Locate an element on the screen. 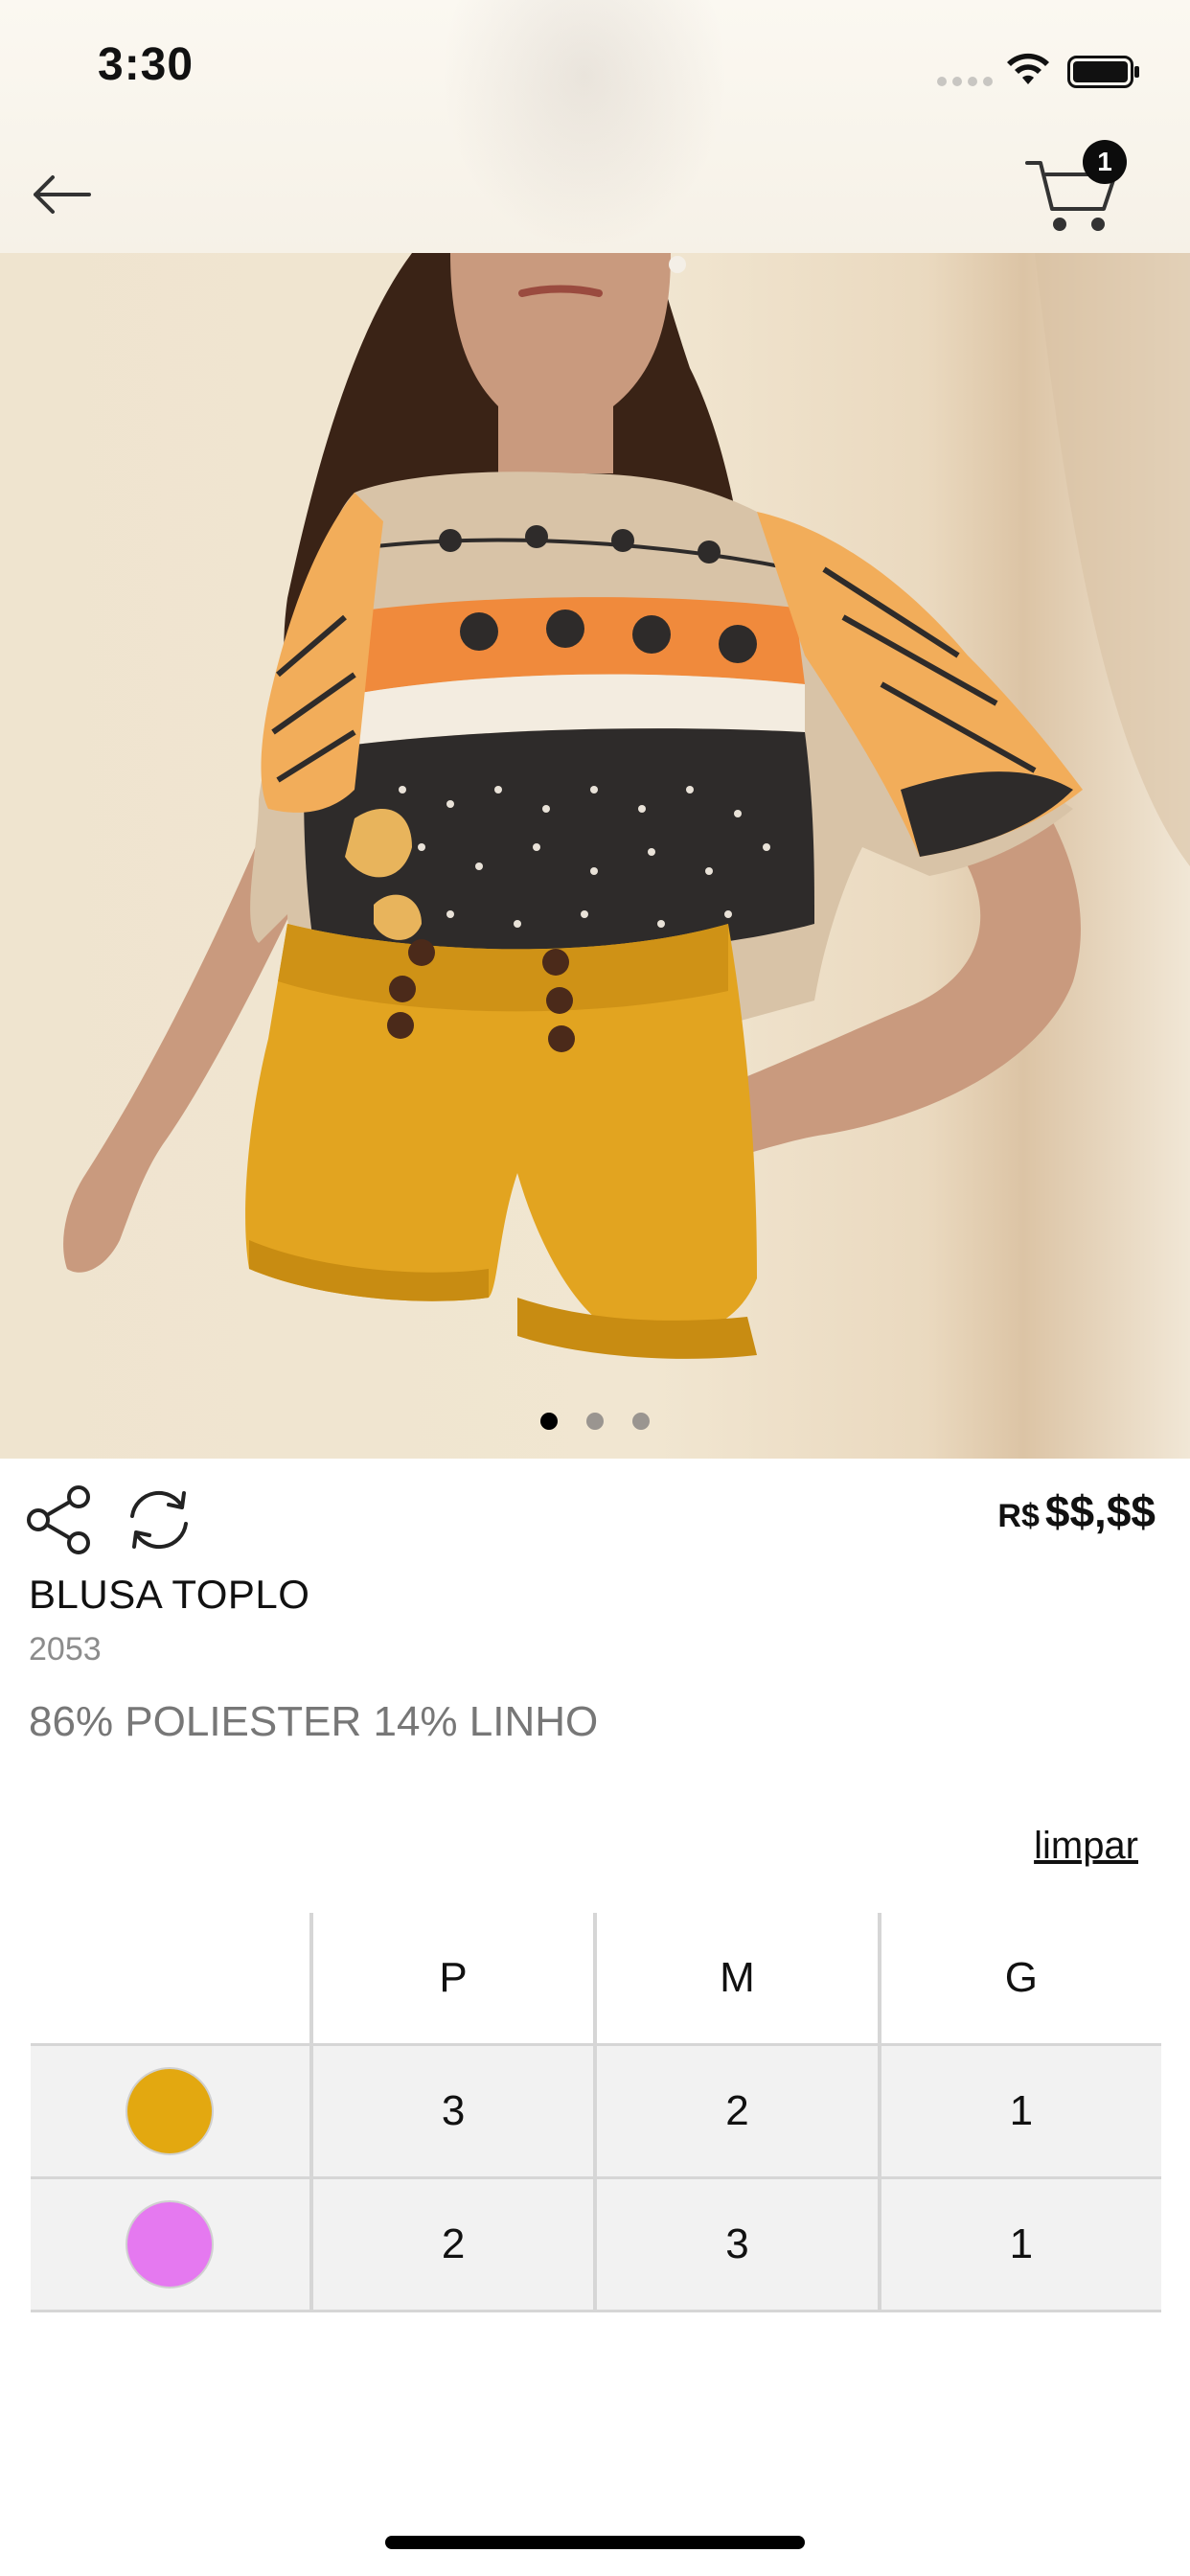 The image size is (1190, 2576). size-header-m: M is located at coordinates (736, 1979).